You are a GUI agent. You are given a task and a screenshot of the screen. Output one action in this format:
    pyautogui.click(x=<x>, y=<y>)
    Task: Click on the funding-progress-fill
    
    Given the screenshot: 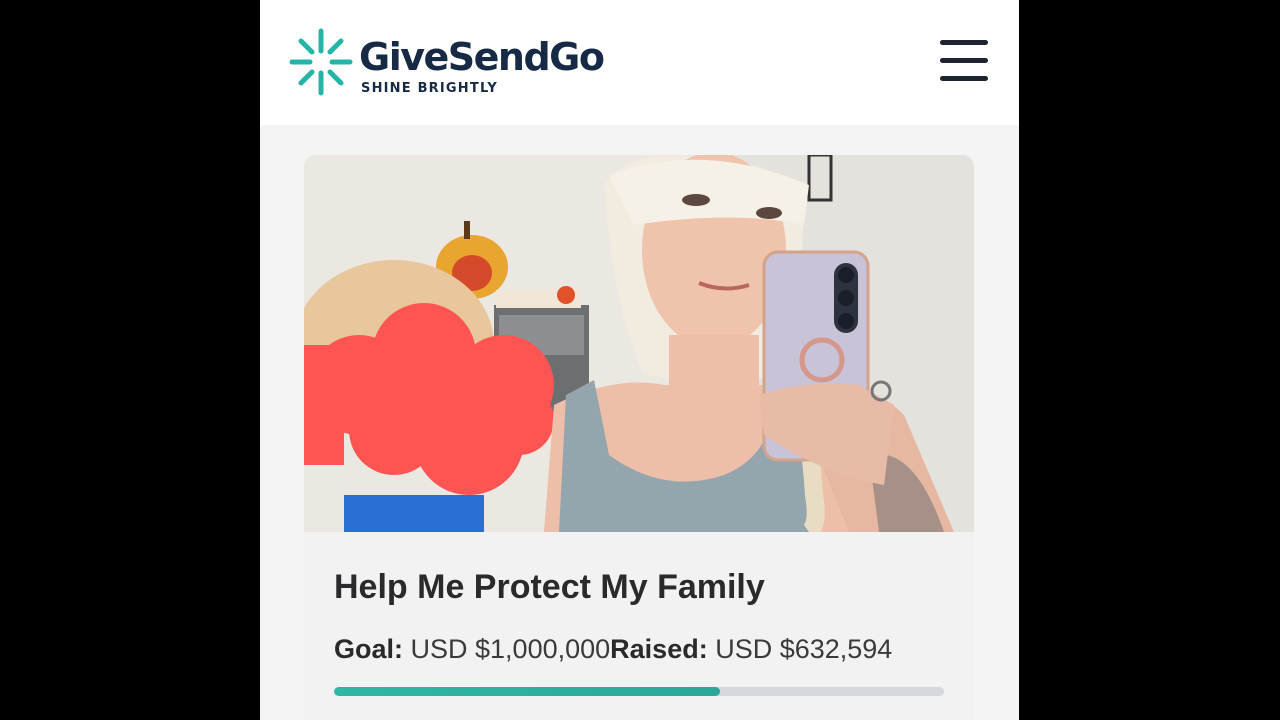 What is the action you would take?
    pyautogui.click(x=527, y=691)
    